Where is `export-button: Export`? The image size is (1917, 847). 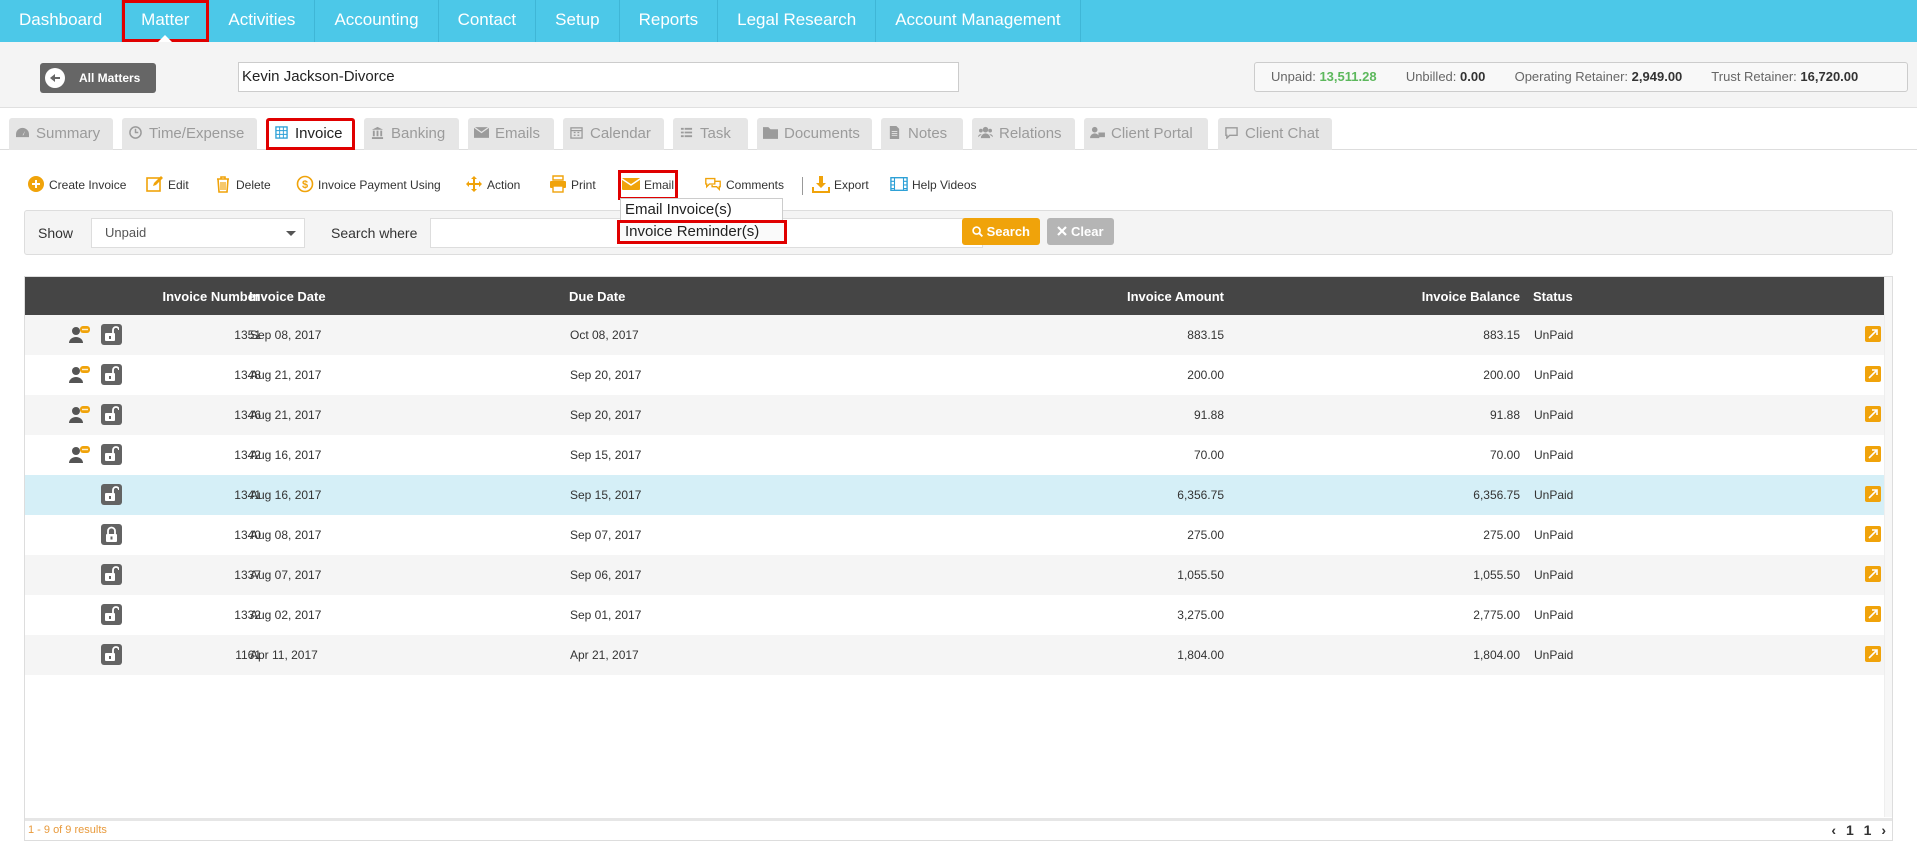 export-button: Export is located at coordinates (840, 185).